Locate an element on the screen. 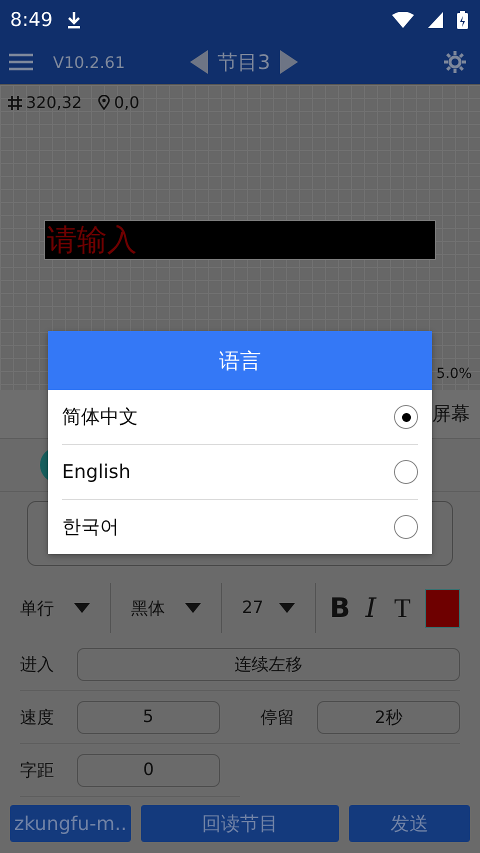 The image size is (480, 853). canvas-size: 320,32 is located at coordinates (54, 102).